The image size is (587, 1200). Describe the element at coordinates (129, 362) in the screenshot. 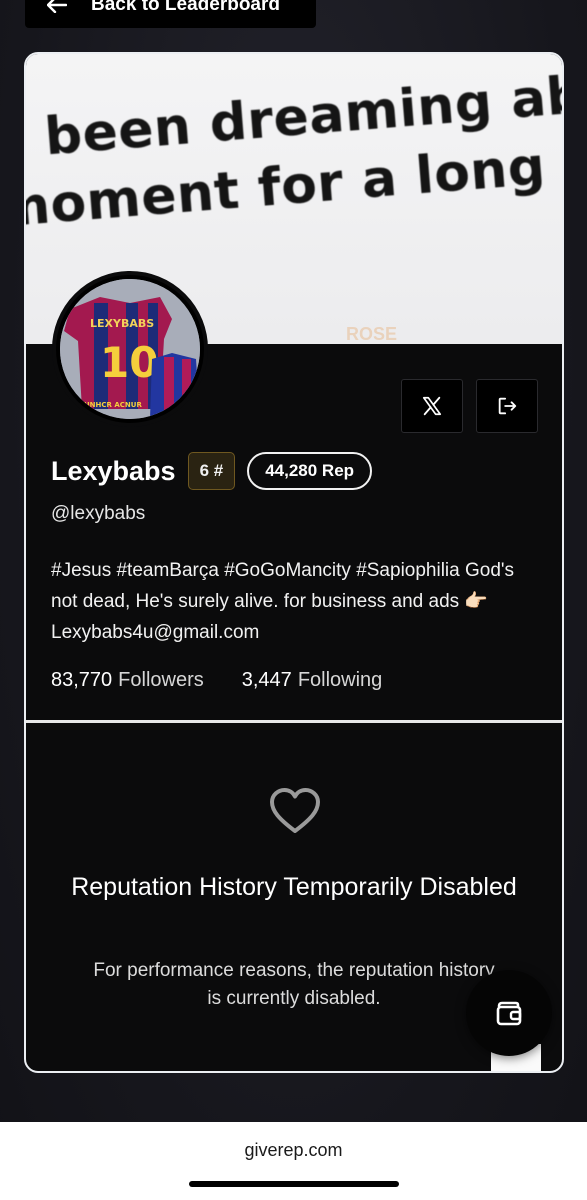

I see `jersey-number: 10` at that location.